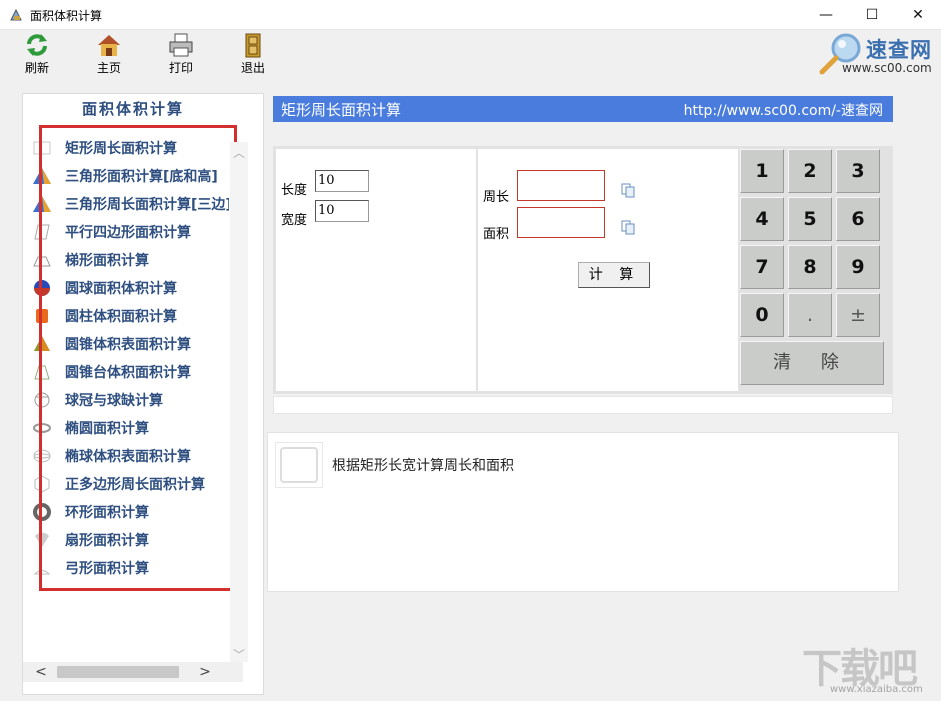 This screenshot has width=941, height=701. I want to click on input-panel: 长度 10 宽度 10, so click(376, 270).